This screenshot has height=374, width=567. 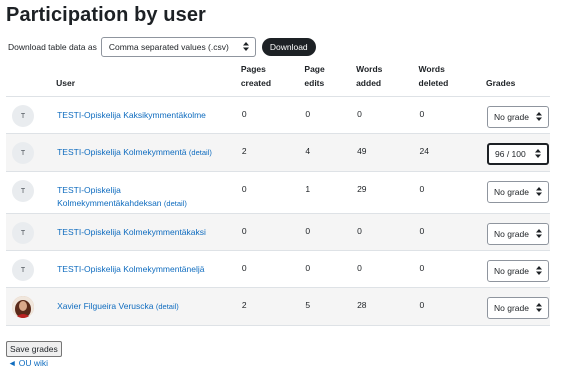 I want to click on user-cell: TESTI-Opiskelija Kolmekymmentäkaksi, so click(x=148, y=232).